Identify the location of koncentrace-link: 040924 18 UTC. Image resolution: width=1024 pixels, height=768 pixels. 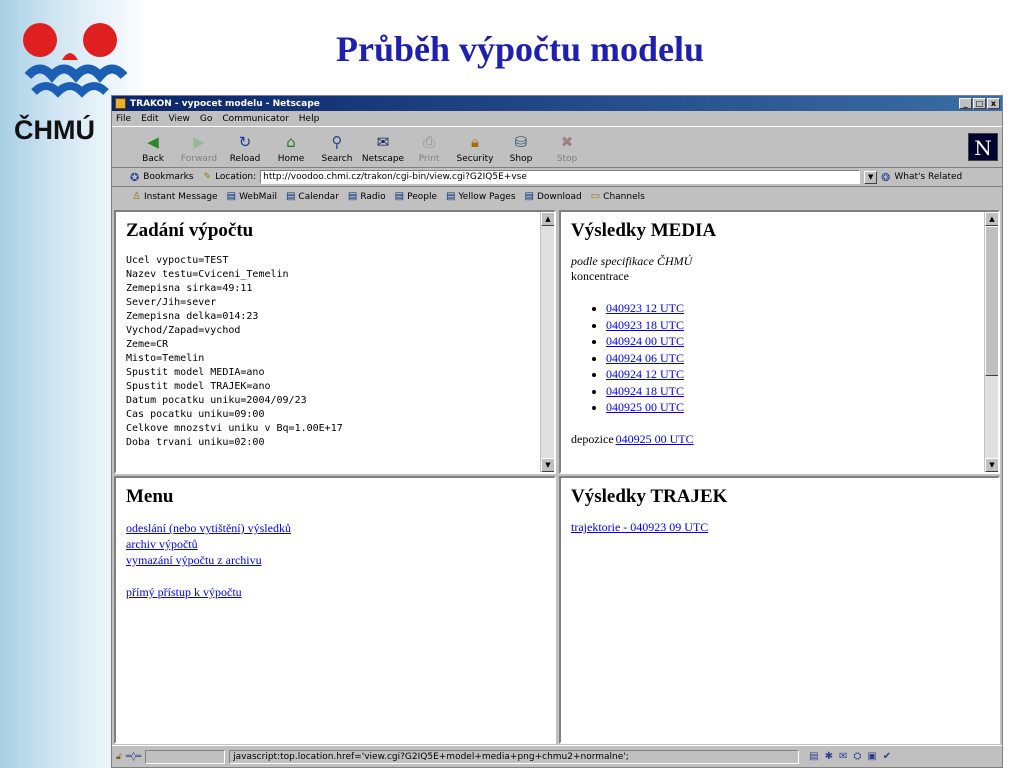
(645, 391).